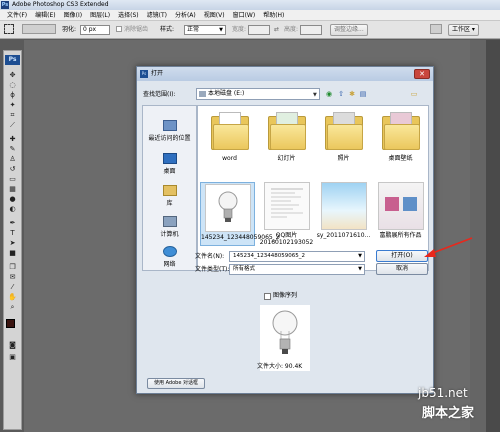  What do you see at coordinates (5, 5) in the screenshot?
I see `app-logo-icon: Ps` at bounding box center [5, 5].